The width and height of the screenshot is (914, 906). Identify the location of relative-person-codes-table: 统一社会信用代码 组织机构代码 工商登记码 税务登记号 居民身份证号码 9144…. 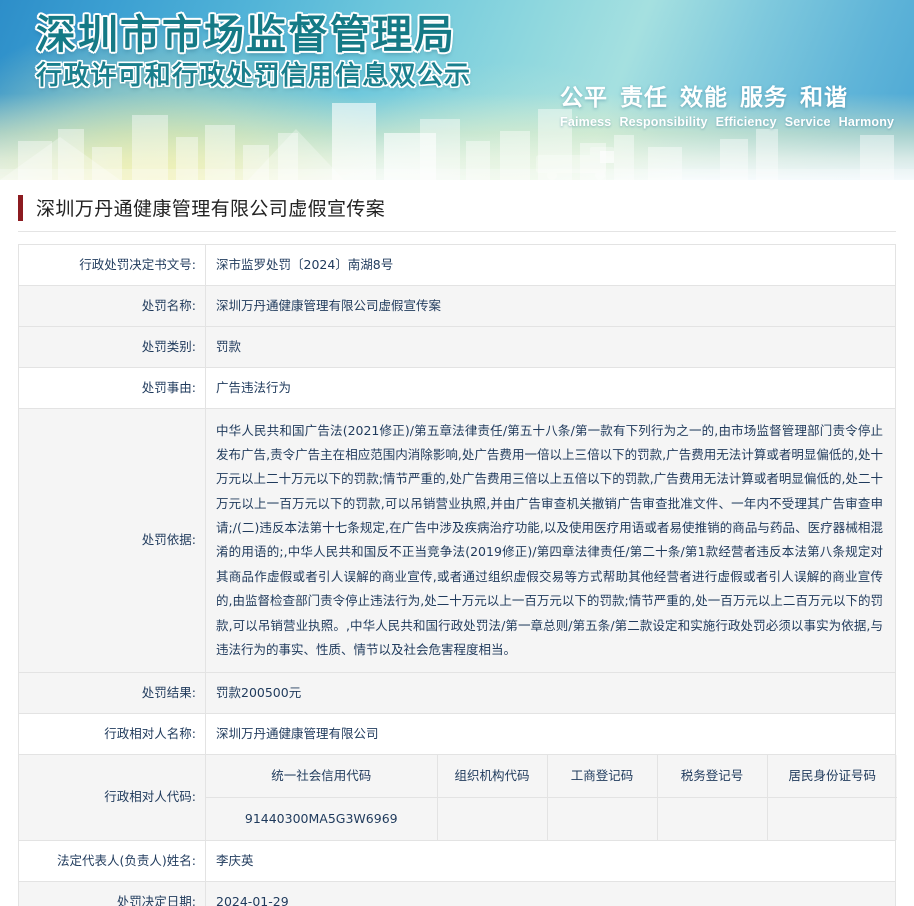
(551, 797).